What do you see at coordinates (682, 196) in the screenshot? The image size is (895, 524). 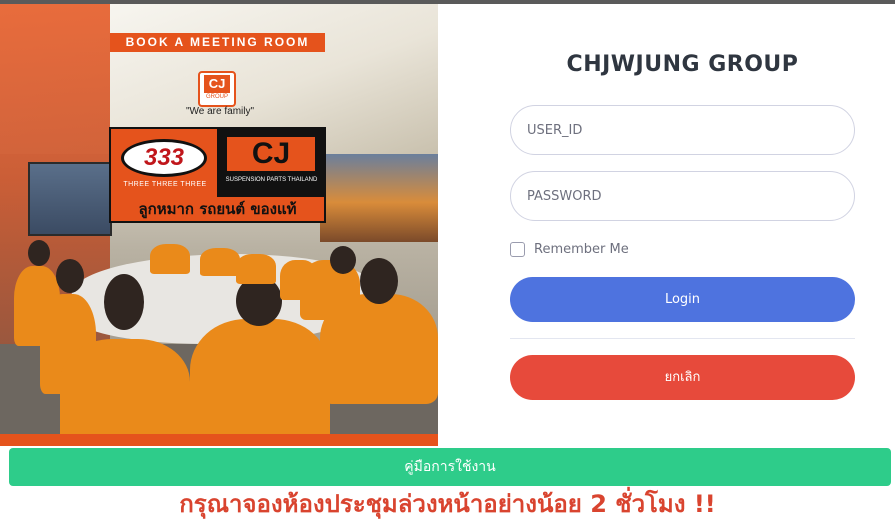 I see `password-input` at bounding box center [682, 196].